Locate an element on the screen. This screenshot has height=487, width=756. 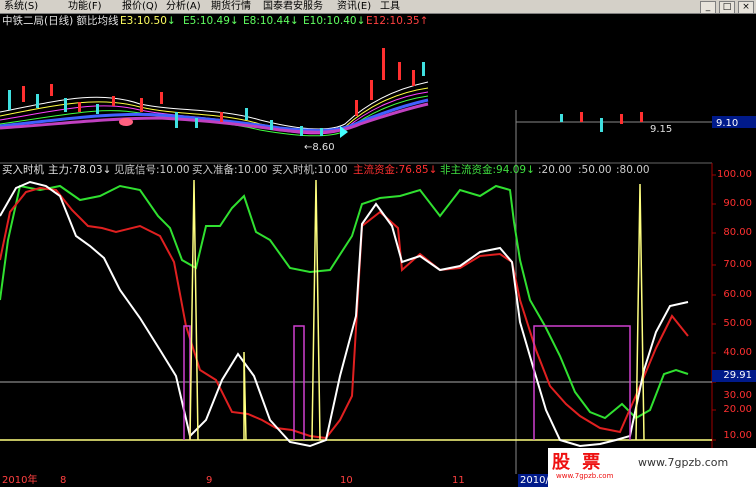
label-level-50: :50.00 is located at coordinates (595, 170).